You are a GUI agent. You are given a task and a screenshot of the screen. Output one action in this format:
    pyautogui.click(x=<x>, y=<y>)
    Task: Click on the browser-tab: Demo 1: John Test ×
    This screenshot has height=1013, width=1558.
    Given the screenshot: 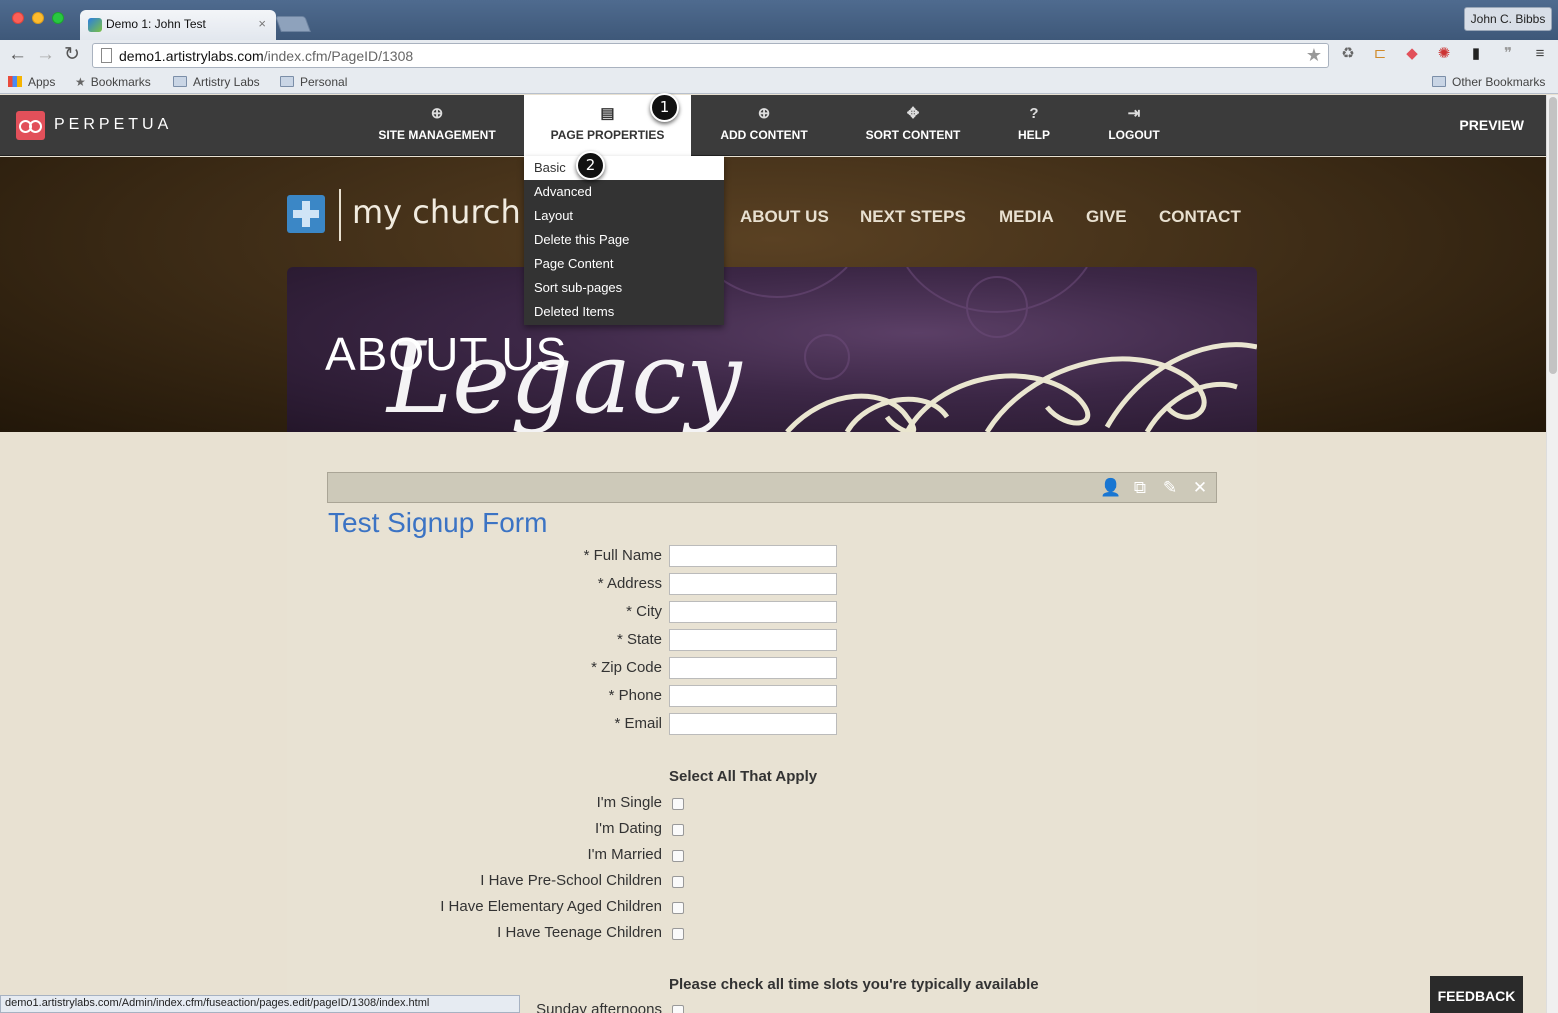 What is the action you would take?
    pyautogui.click(x=178, y=25)
    